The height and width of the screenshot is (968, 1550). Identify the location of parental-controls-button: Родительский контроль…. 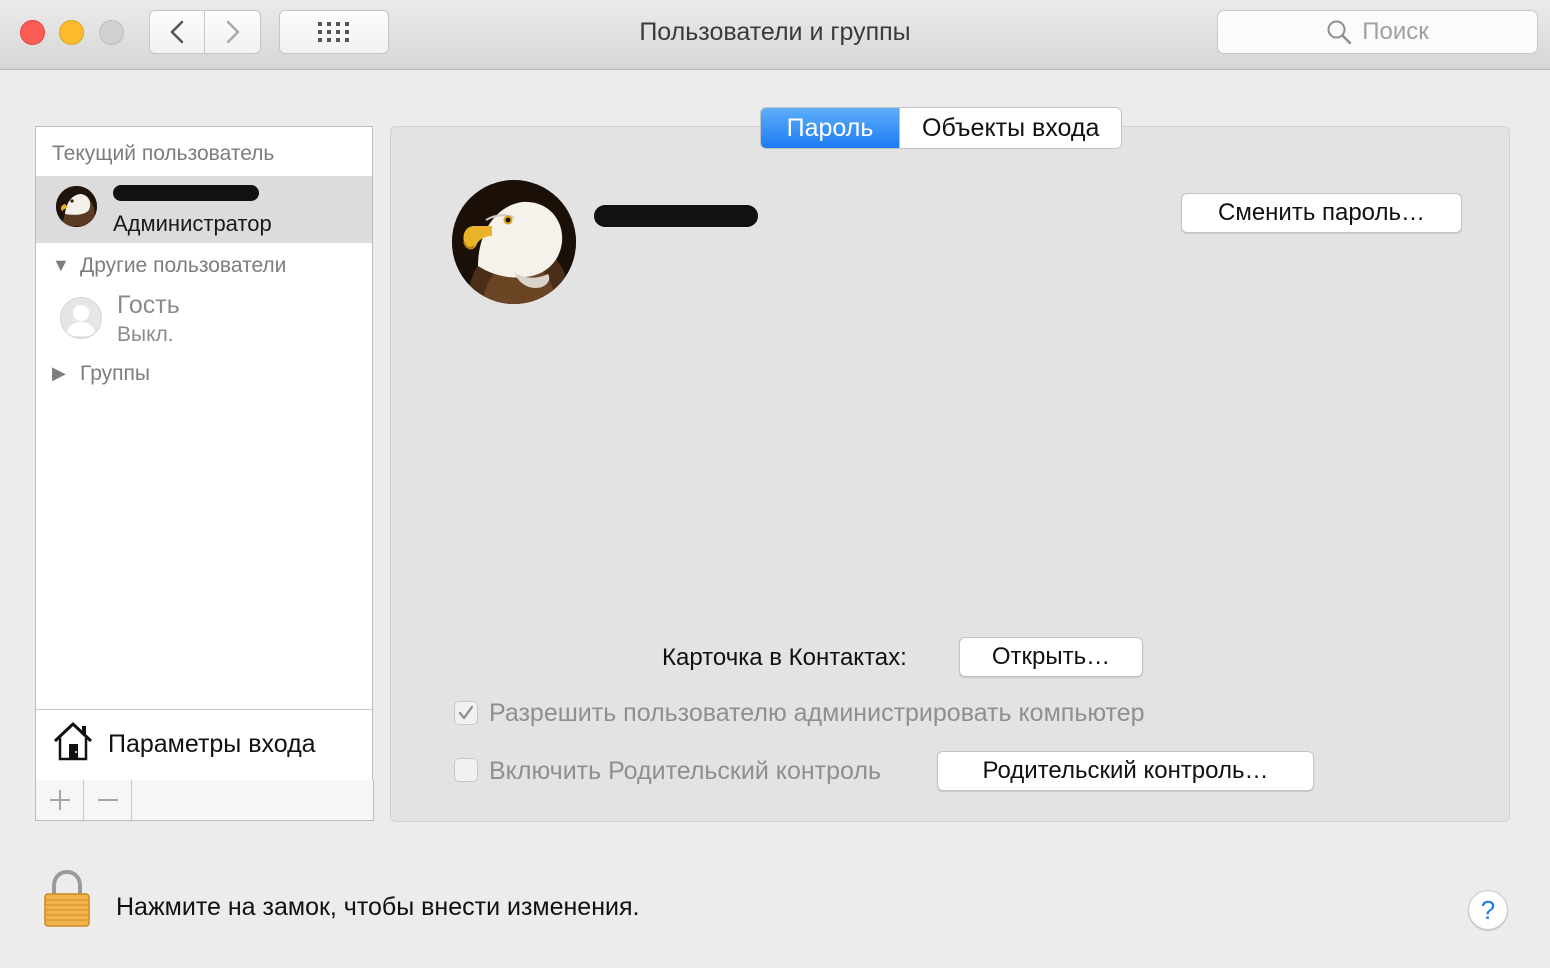
(1125, 771).